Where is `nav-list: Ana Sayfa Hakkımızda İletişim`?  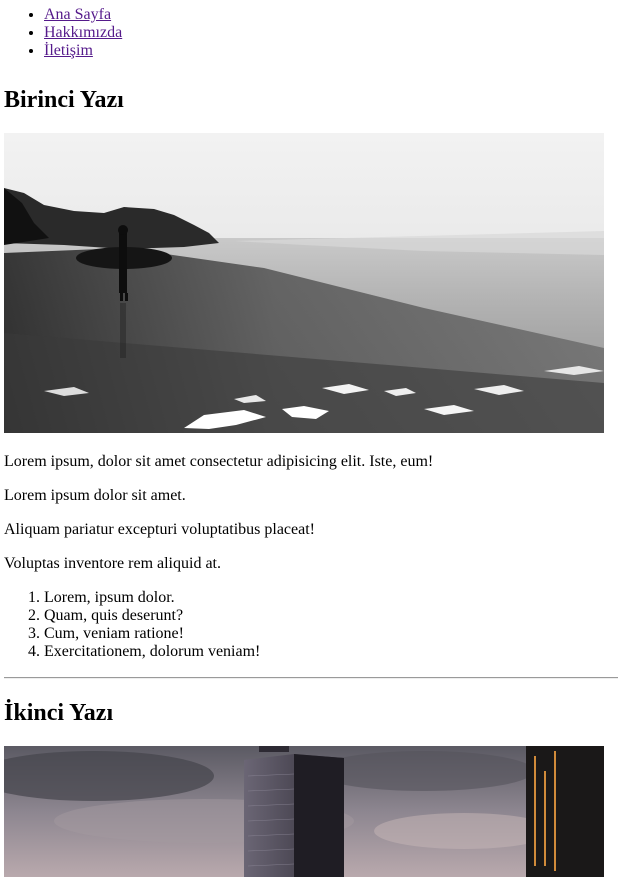
nav-list: Ana Sayfa Hakkımızda İletişim is located at coordinates (310, 33).